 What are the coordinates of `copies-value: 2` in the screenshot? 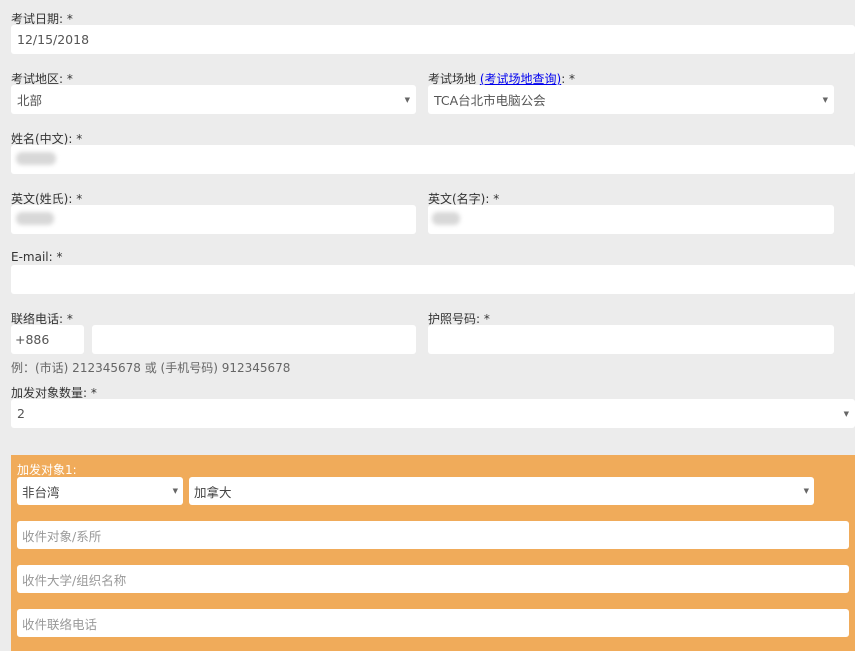 It's located at (21, 413).